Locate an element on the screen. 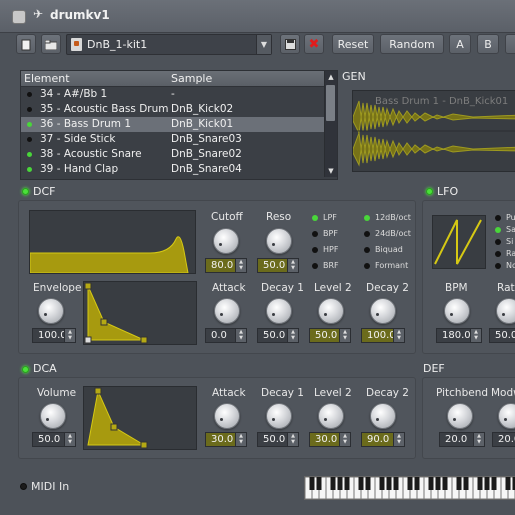 The width and height of the screenshot is (515, 515). column-header-sample: Sample is located at coordinates (191, 78).